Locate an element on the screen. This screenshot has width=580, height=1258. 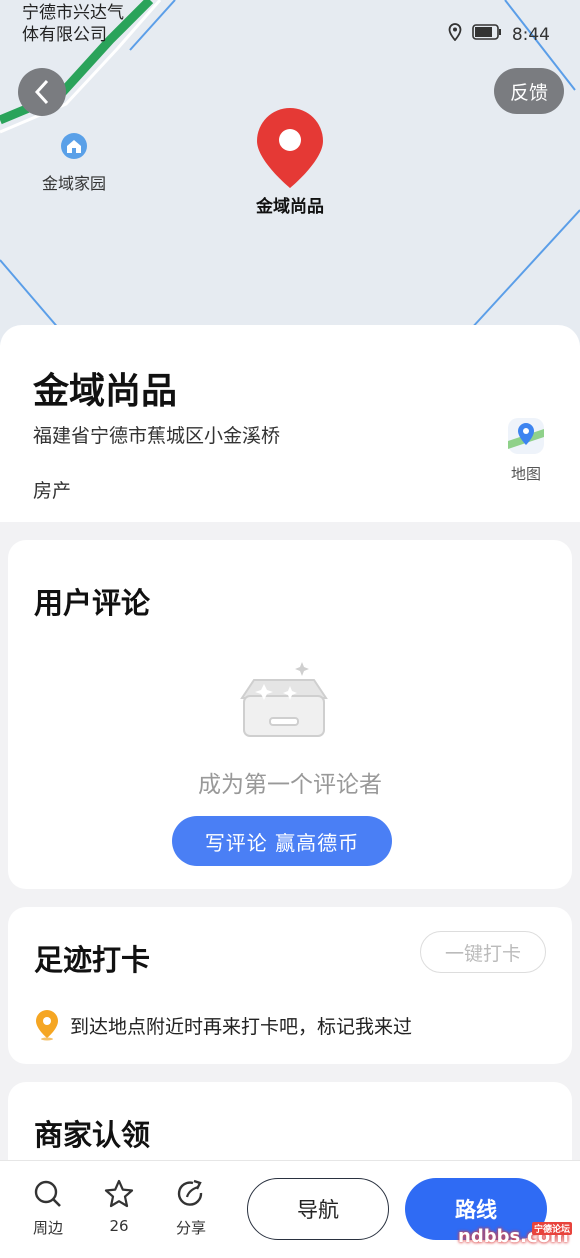
place-name: 金域尚品 is located at coordinates (105, 391).